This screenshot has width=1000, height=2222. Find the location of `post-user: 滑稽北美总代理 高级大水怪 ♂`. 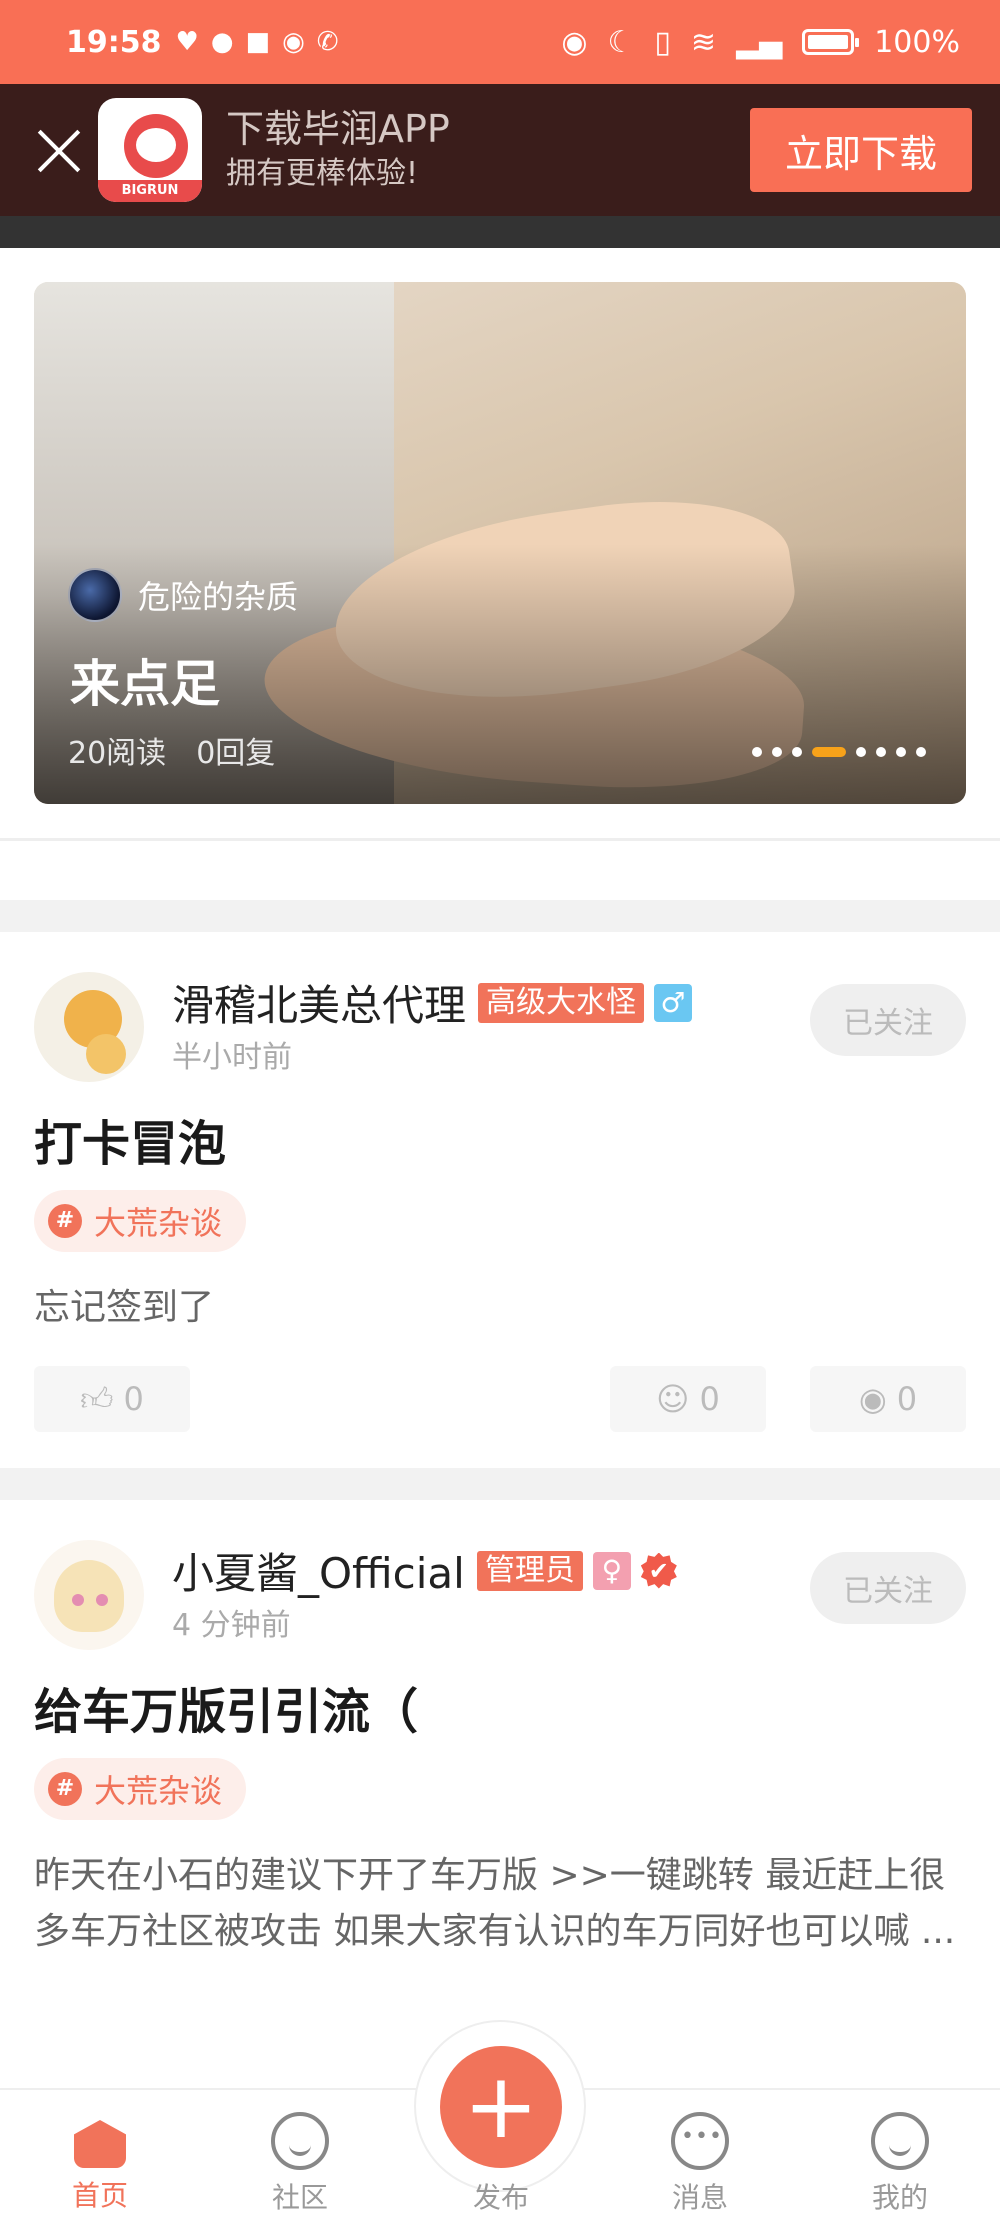

post-user: 滑稽北美总代理 高级大水怪 ♂ is located at coordinates (432, 1002).